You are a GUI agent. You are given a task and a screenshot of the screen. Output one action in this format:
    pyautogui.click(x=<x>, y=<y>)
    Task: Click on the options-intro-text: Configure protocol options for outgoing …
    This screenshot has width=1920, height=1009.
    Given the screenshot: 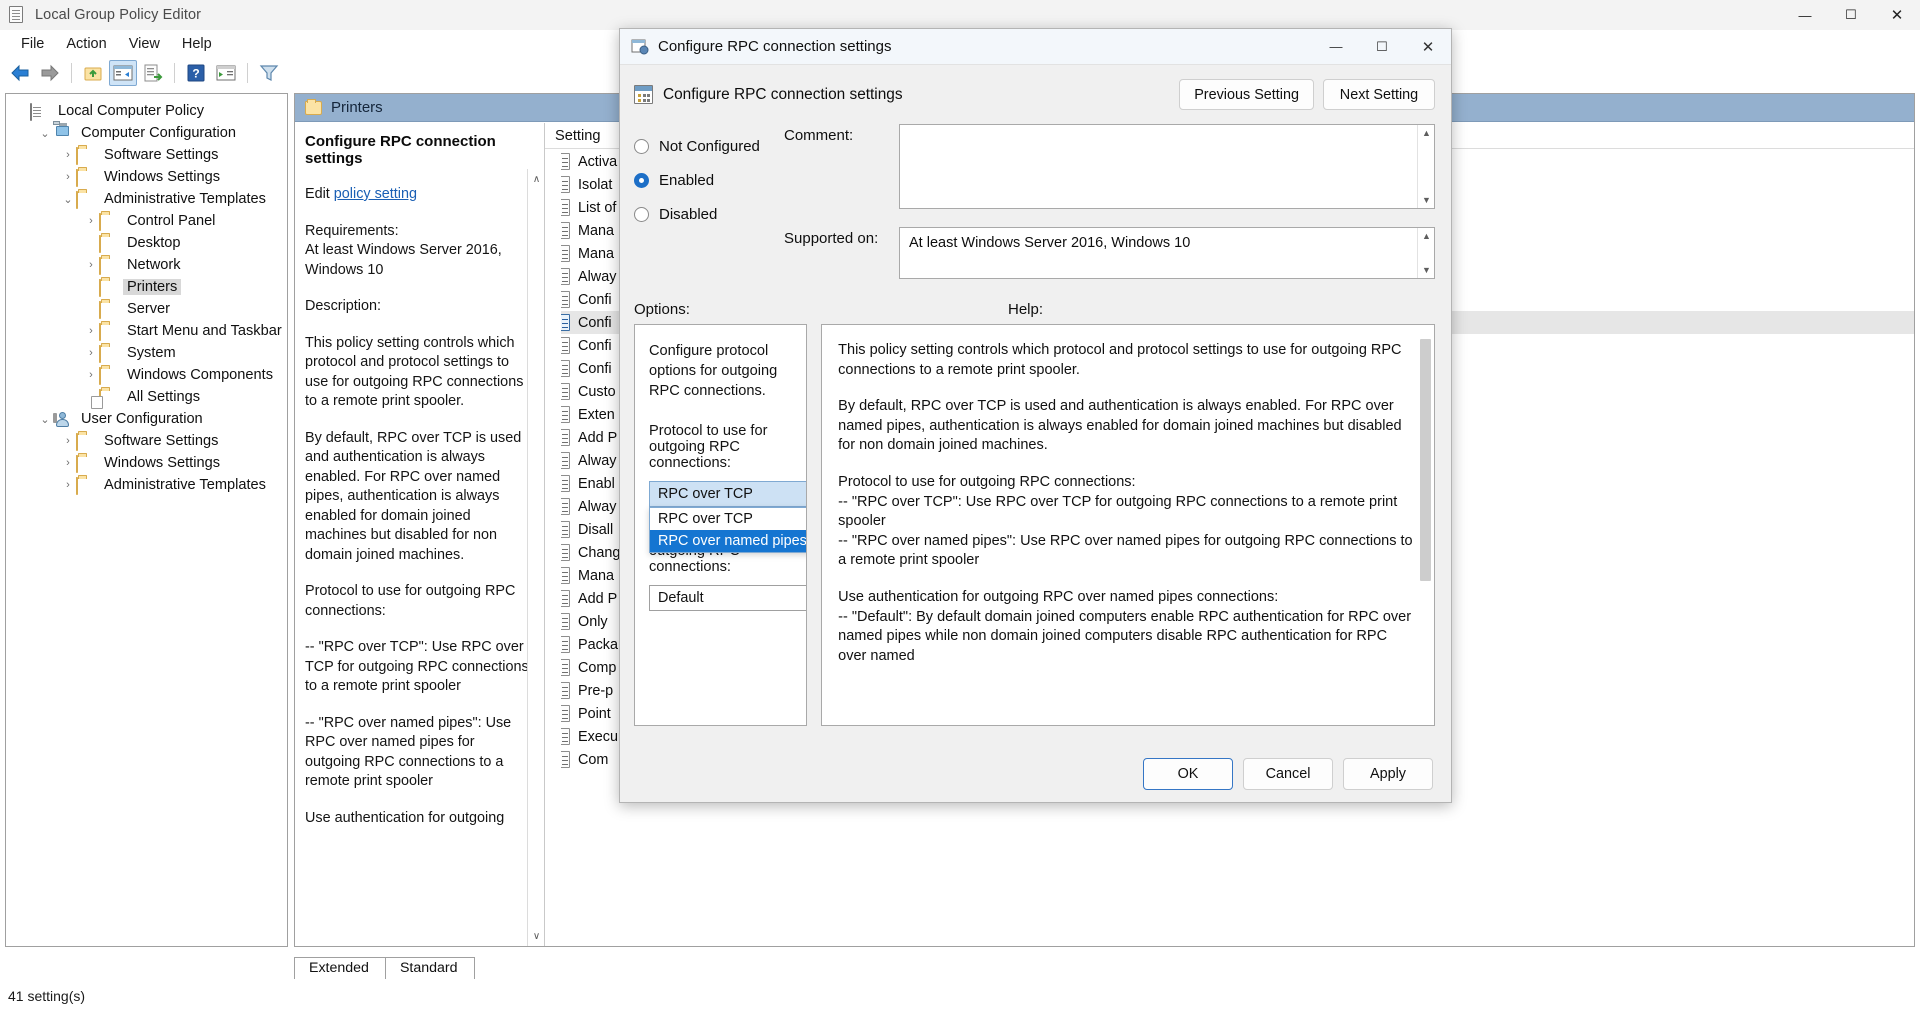 What is the action you would take?
    pyautogui.click(x=713, y=371)
    